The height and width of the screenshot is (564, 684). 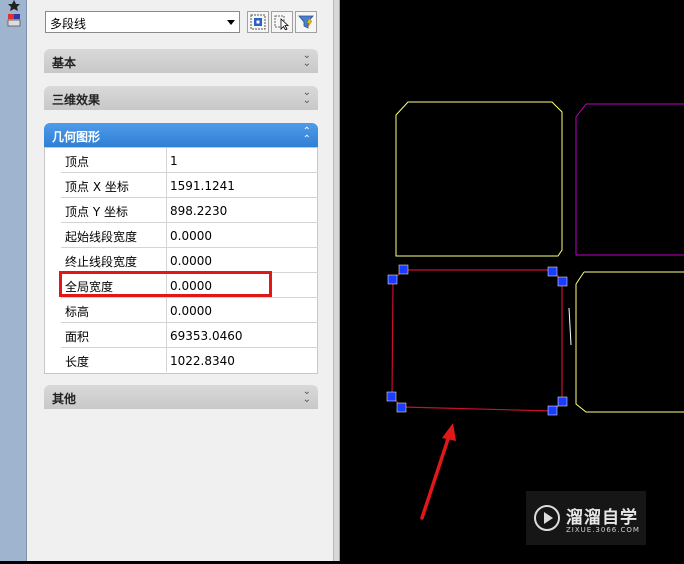 What do you see at coordinates (77, 312) in the screenshot?
I see `property-label: 标高` at bounding box center [77, 312].